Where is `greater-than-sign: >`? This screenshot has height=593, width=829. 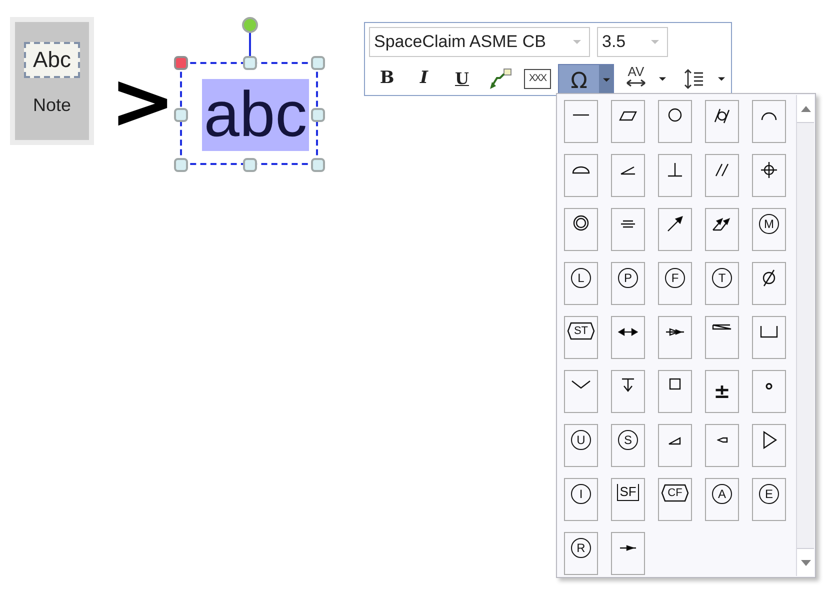 greater-than-sign: > is located at coordinates (143, 102).